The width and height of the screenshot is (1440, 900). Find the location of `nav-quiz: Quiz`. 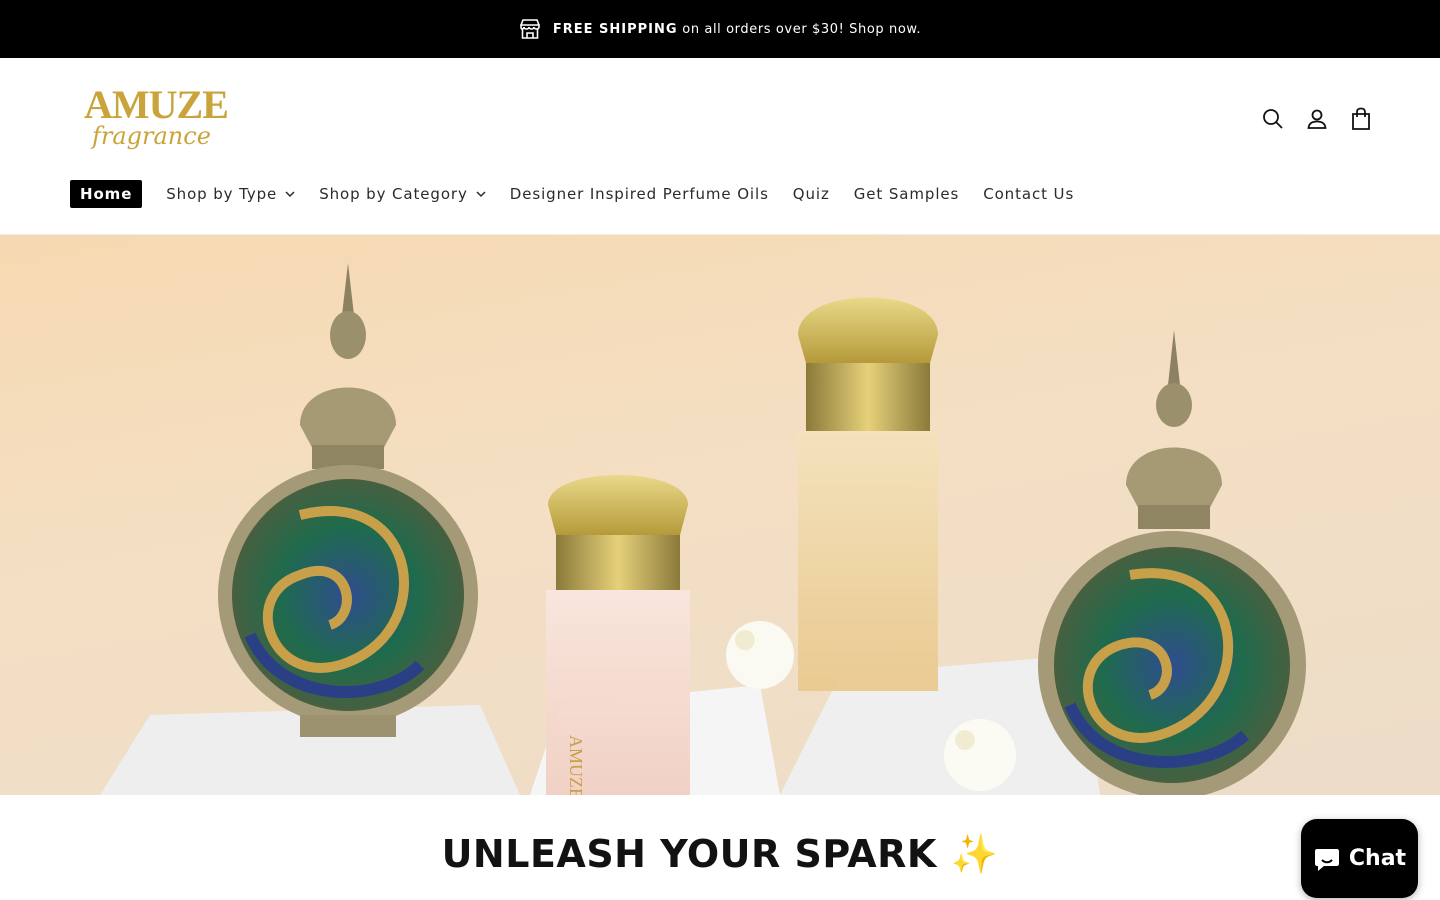

nav-quiz: Quiz is located at coordinates (811, 194).